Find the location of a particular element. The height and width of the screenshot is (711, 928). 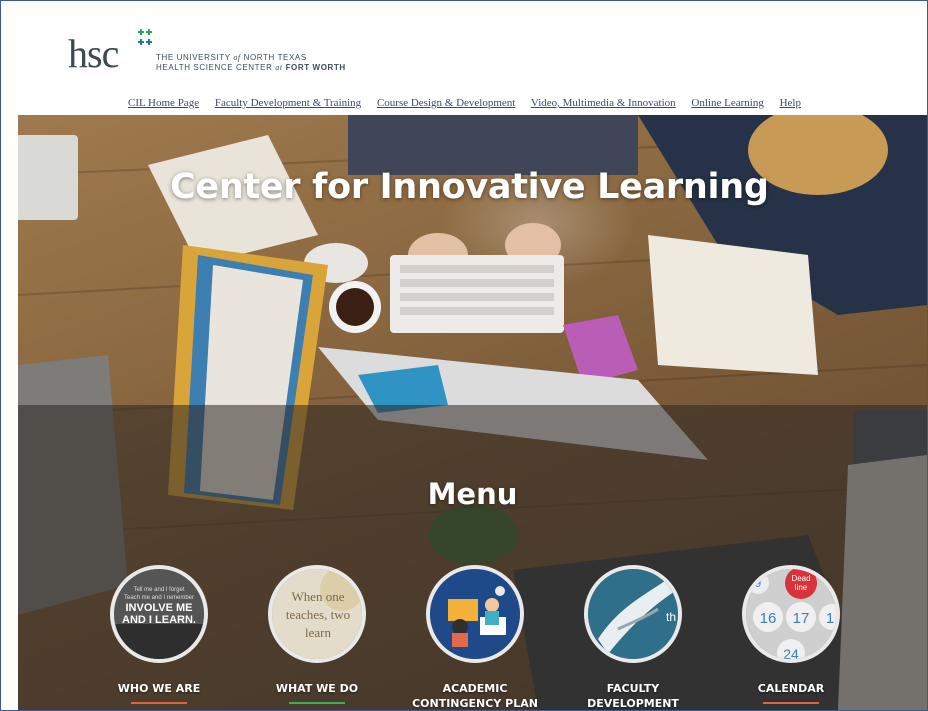

academic-contingency-image is located at coordinates (475, 614).